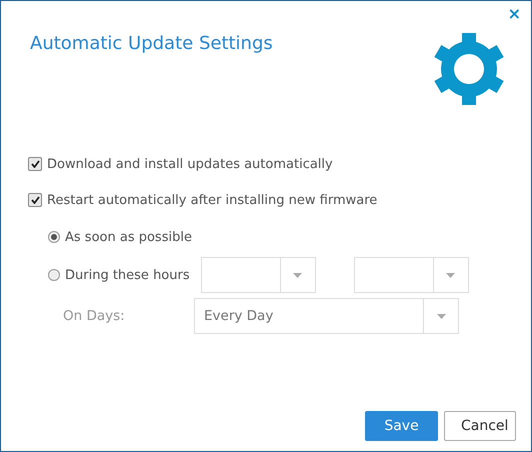  I want to click on gear-icon, so click(469, 69).